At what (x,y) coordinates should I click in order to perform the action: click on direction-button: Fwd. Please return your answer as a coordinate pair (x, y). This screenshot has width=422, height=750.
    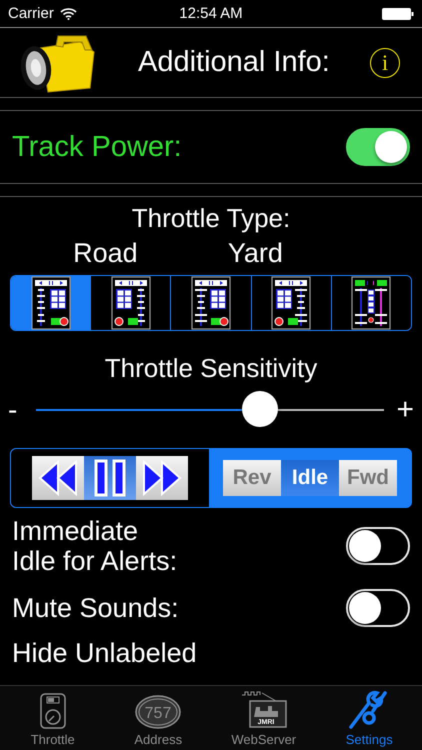
    Looking at the image, I should click on (368, 478).